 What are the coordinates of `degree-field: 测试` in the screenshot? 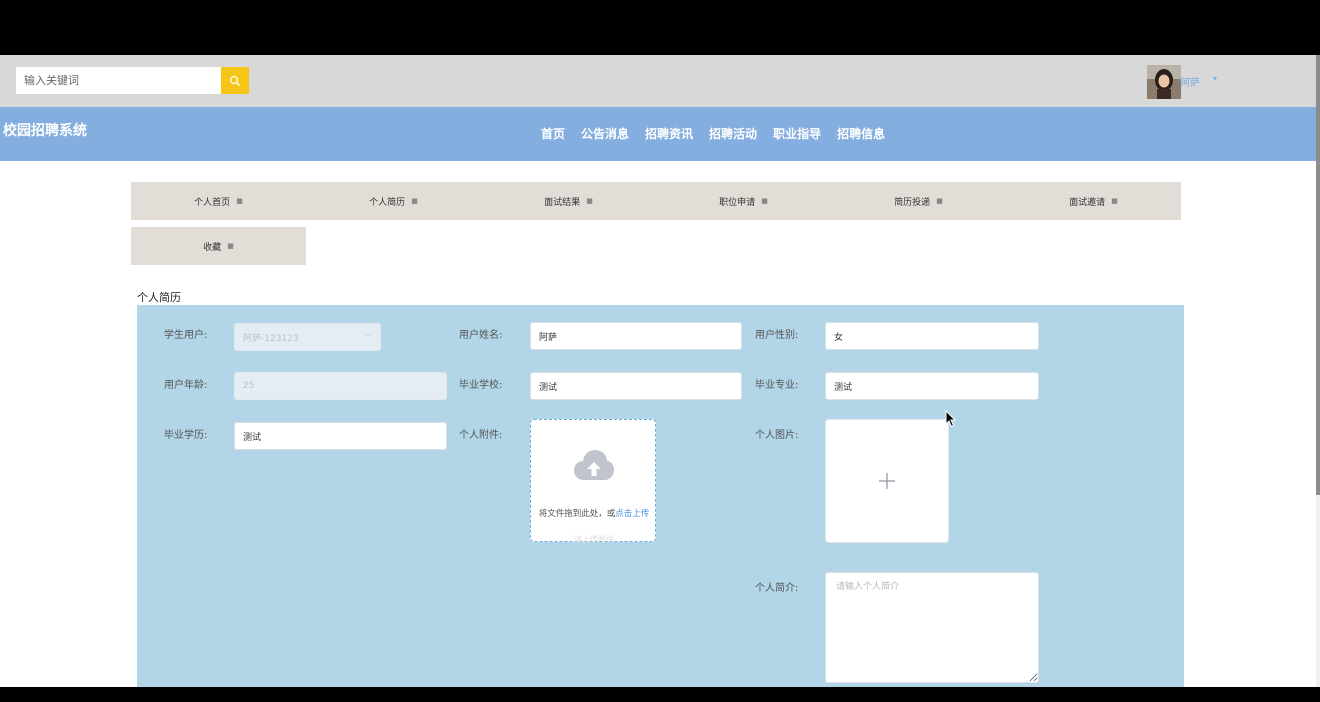 It's located at (340, 436).